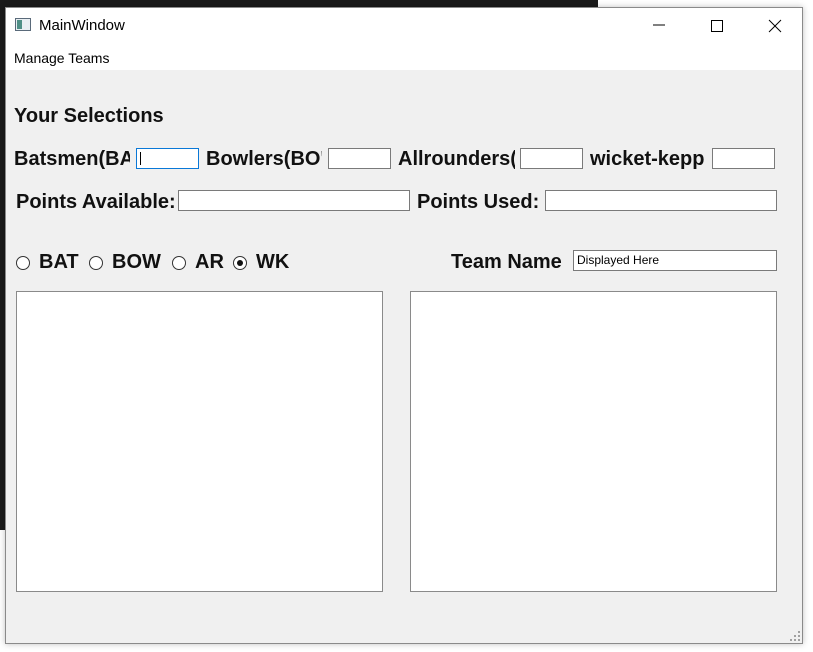 The width and height of the screenshot is (813, 652). I want to click on minimize-icon, so click(659, 25).